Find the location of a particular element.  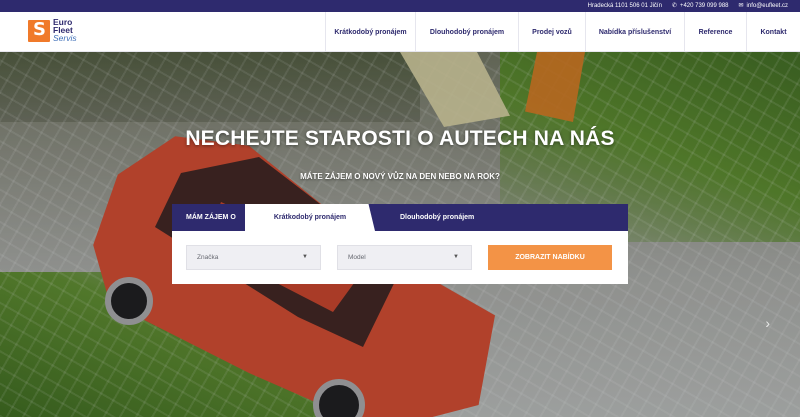

nav-item-short-term: Krátkodobý pronájem is located at coordinates (370, 32).